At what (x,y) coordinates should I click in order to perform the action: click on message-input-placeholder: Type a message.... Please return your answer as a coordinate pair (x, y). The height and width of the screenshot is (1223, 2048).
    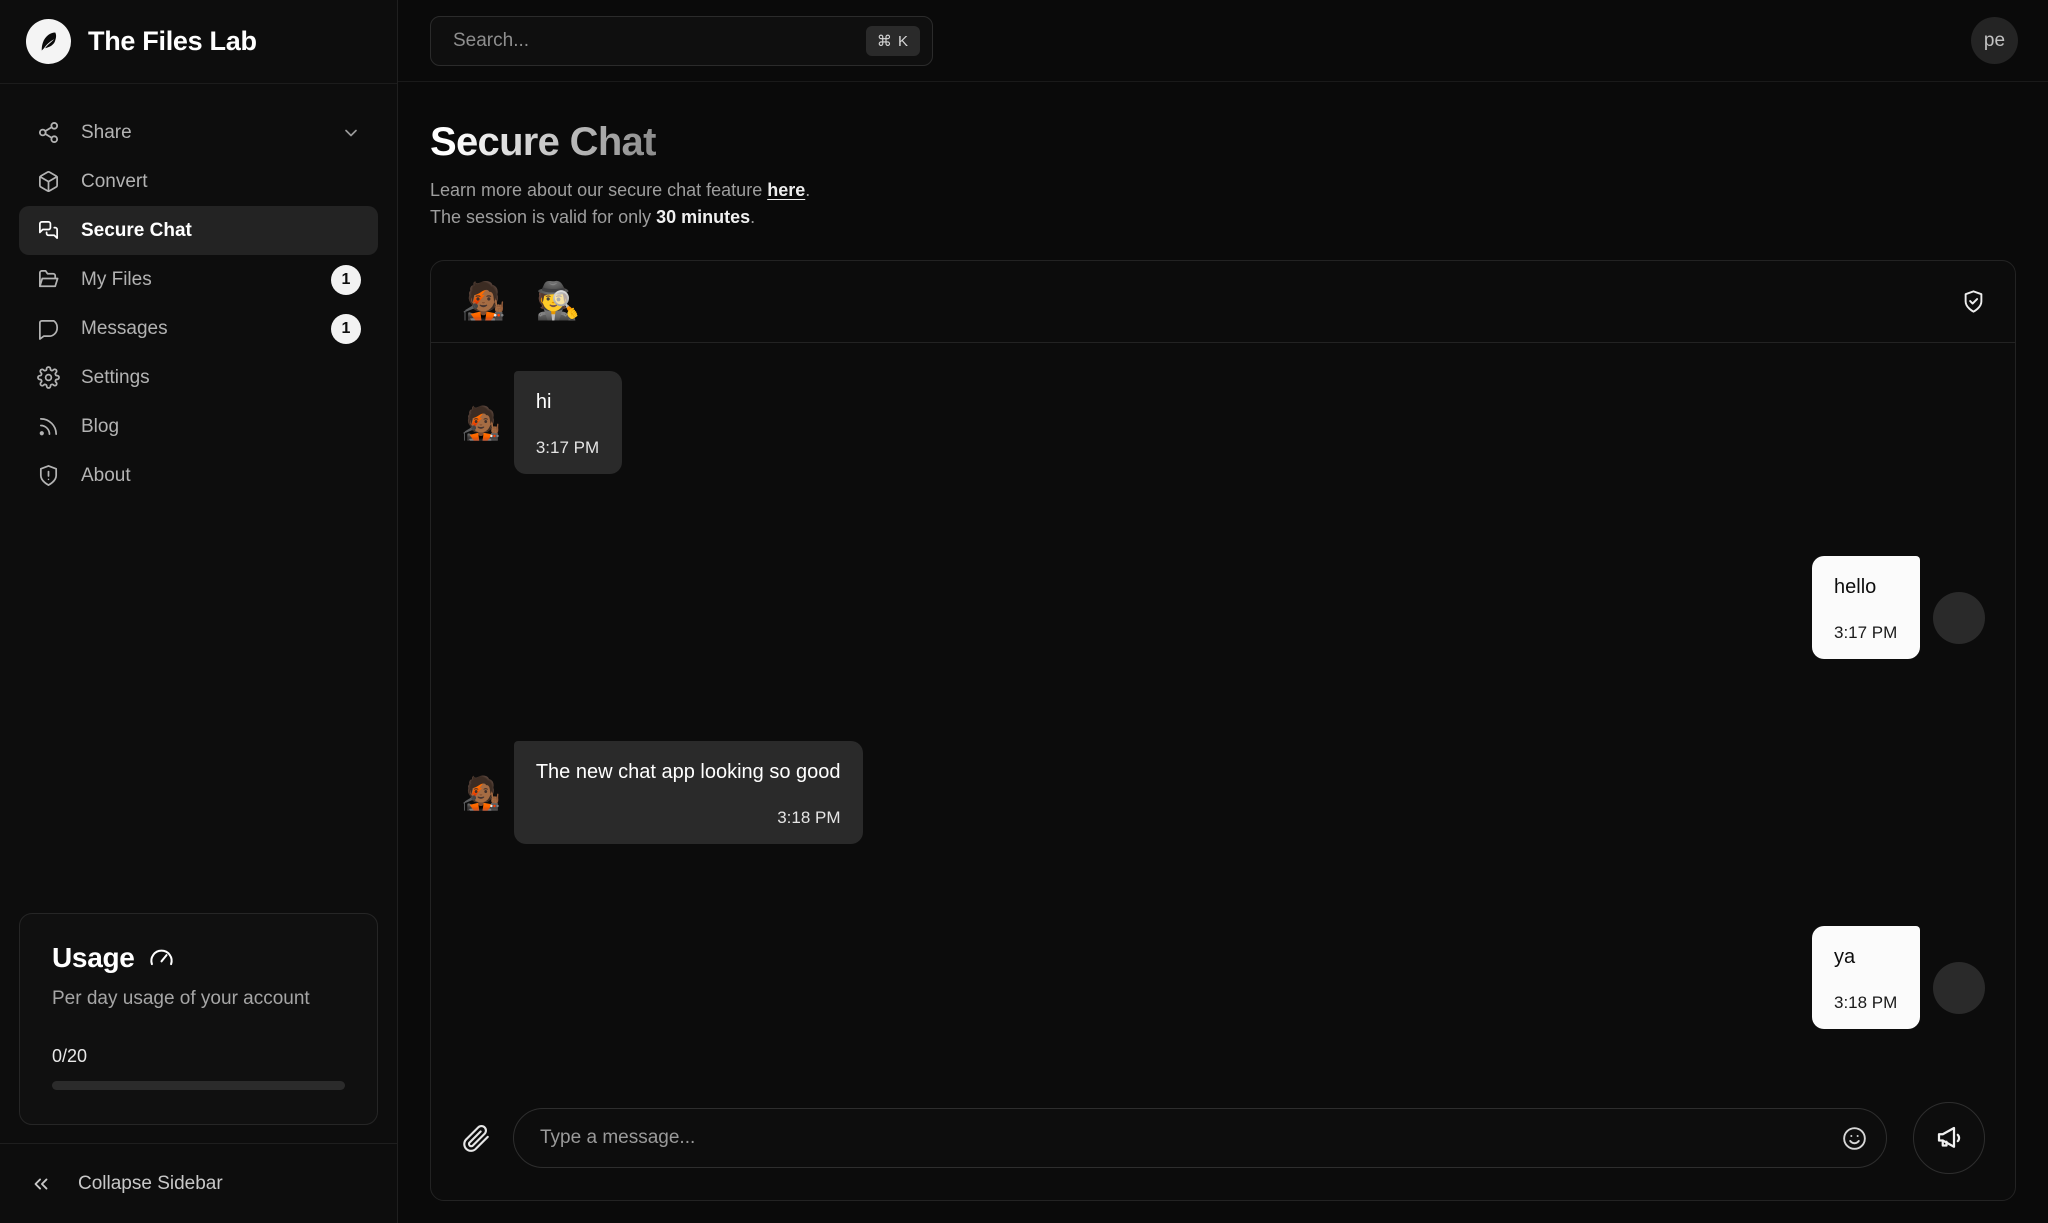
    Looking at the image, I should click on (618, 1137).